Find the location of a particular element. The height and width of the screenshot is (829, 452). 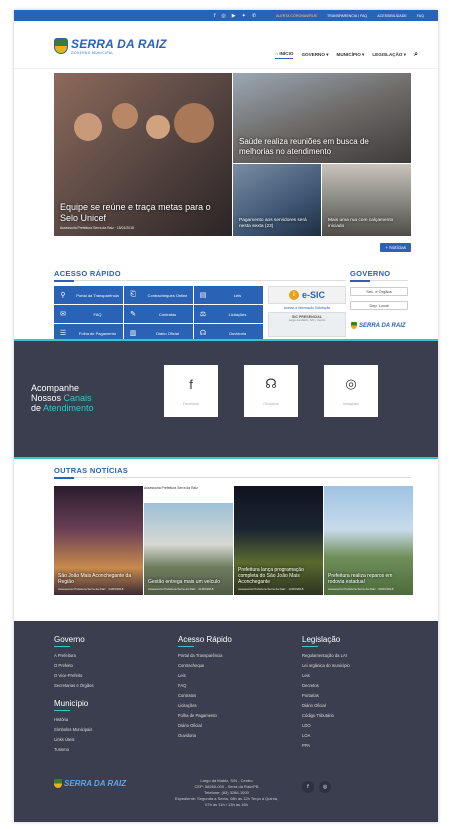

logo-sub: GOVERNO MUNICIPAL is located at coordinates (92, 53).